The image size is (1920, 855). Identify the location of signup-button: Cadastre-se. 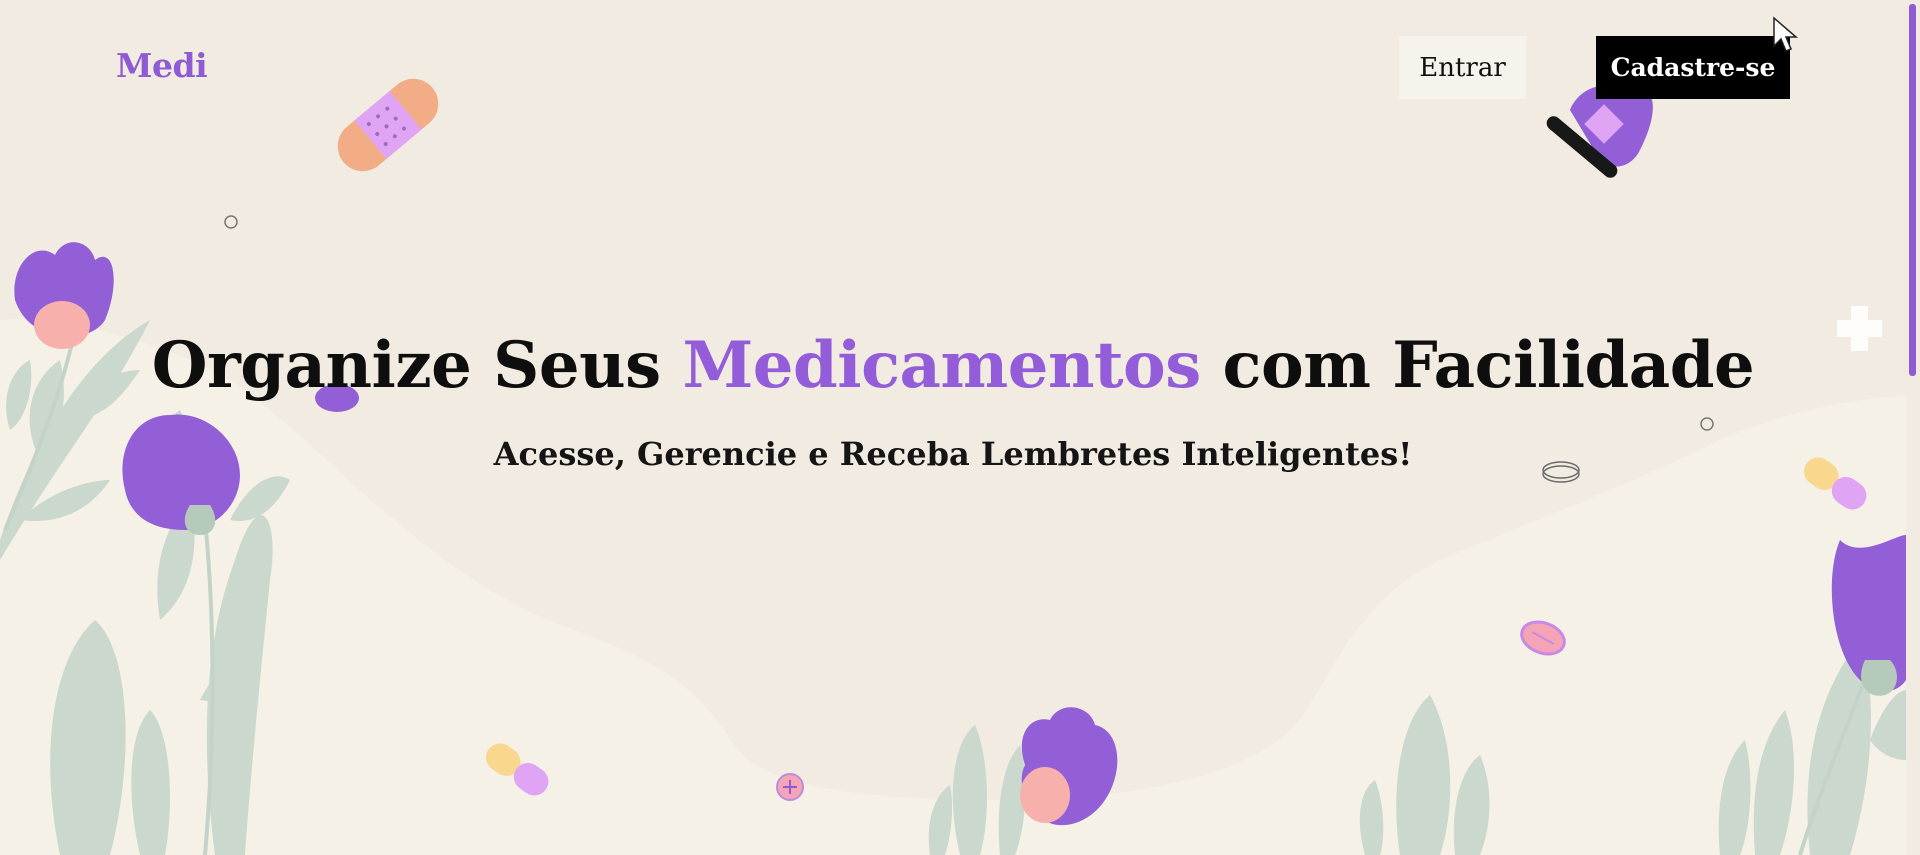
(1693, 67).